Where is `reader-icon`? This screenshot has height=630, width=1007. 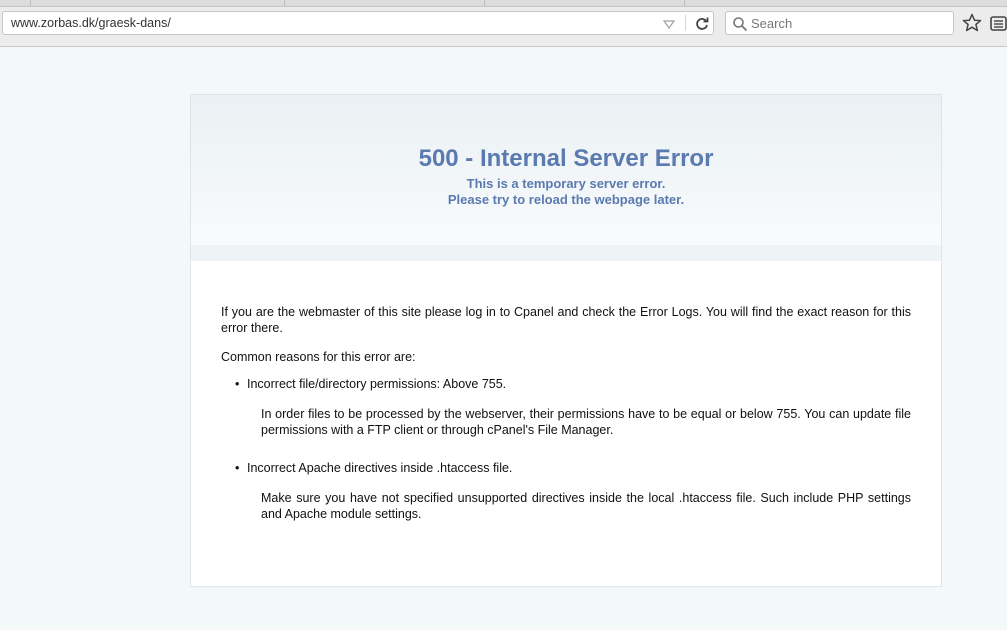 reader-icon is located at coordinates (998, 23).